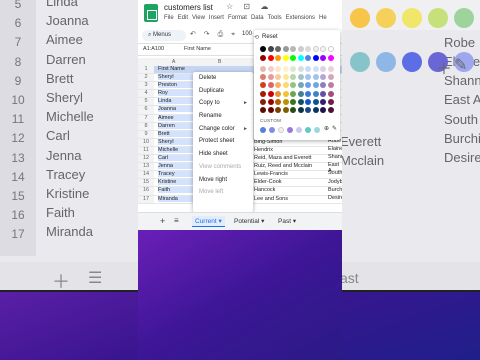 Image resolution: width=480 pixels, height=360 pixels. Describe the element at coordinates (300, 18) in the screenshot. I see `menu-item: Extensions` at that location.